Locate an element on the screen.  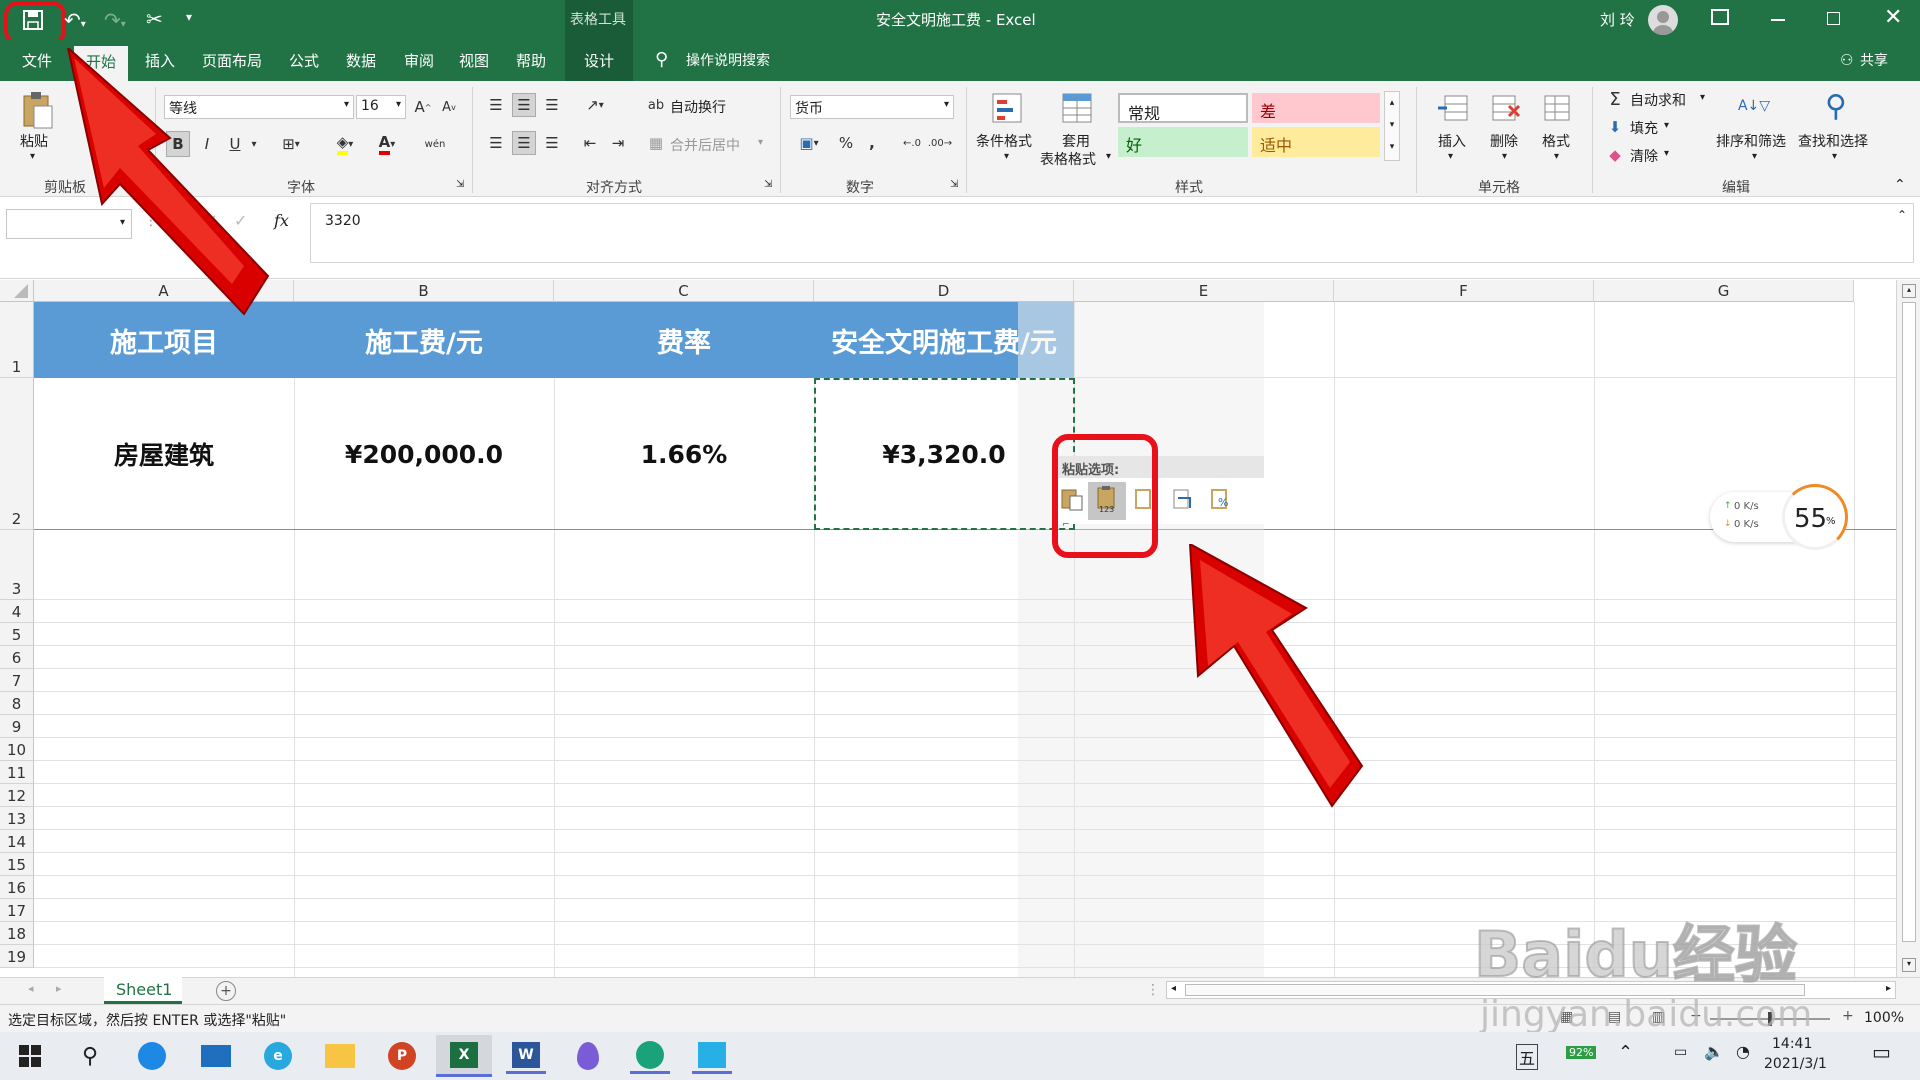
ie-browser-icon: e is located at coordinates (278, 1056).